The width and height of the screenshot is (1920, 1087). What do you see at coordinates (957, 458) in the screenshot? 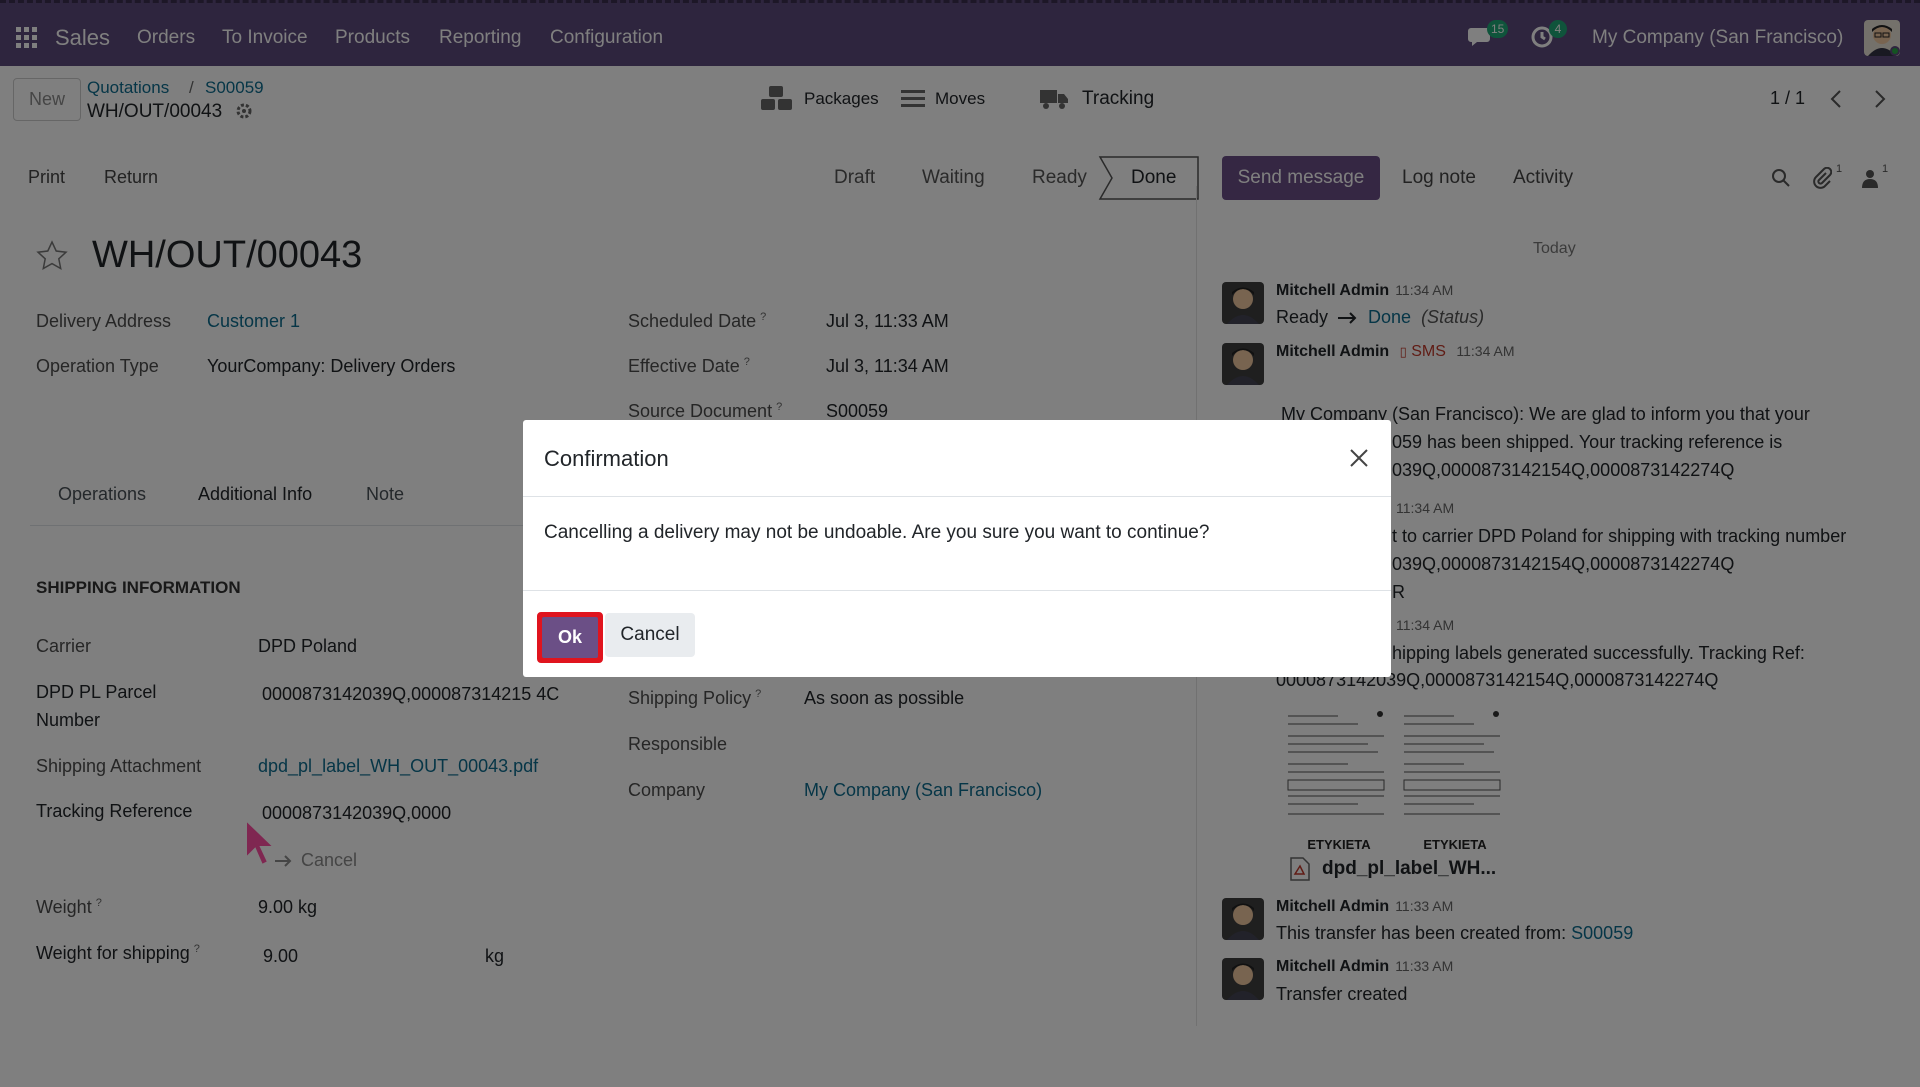
I see `dialog-header: Confirmation` at bounding box center [957, 458].